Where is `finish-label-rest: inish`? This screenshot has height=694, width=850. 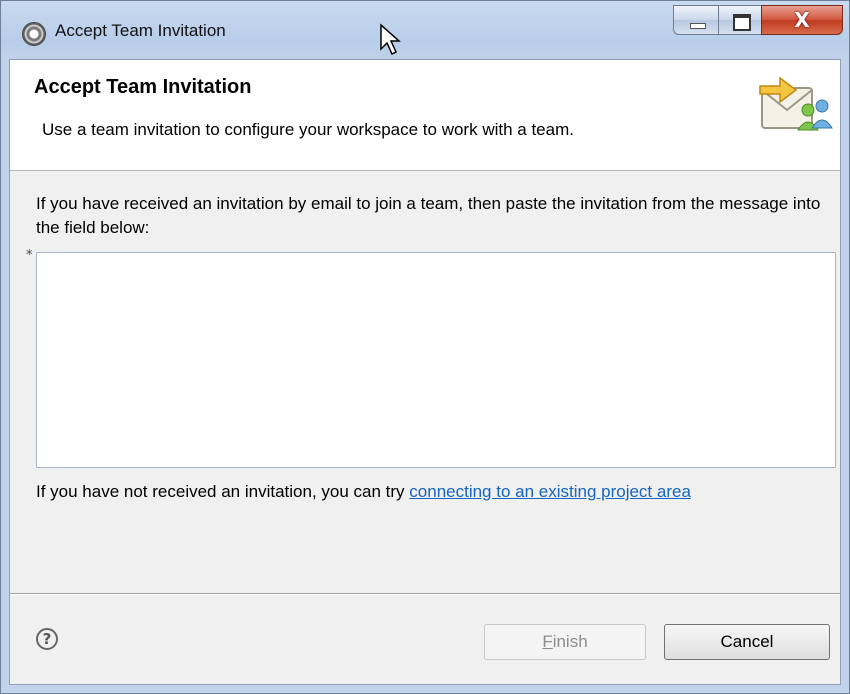
finish-label-rest: inish is located at coordinates (570, 641).